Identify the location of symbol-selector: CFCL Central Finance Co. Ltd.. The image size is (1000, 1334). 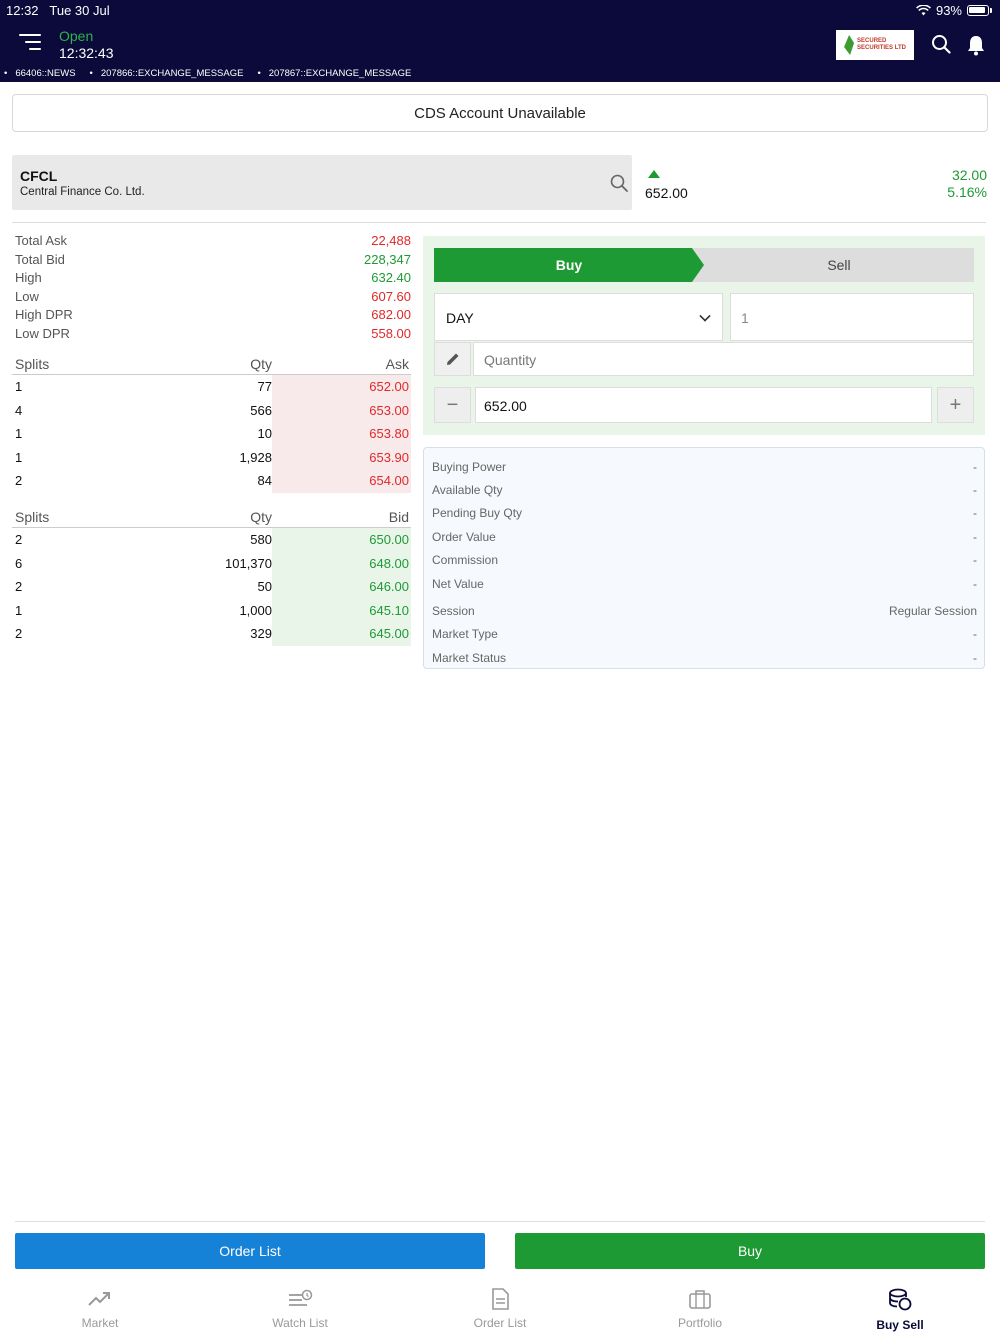
(322, 182).